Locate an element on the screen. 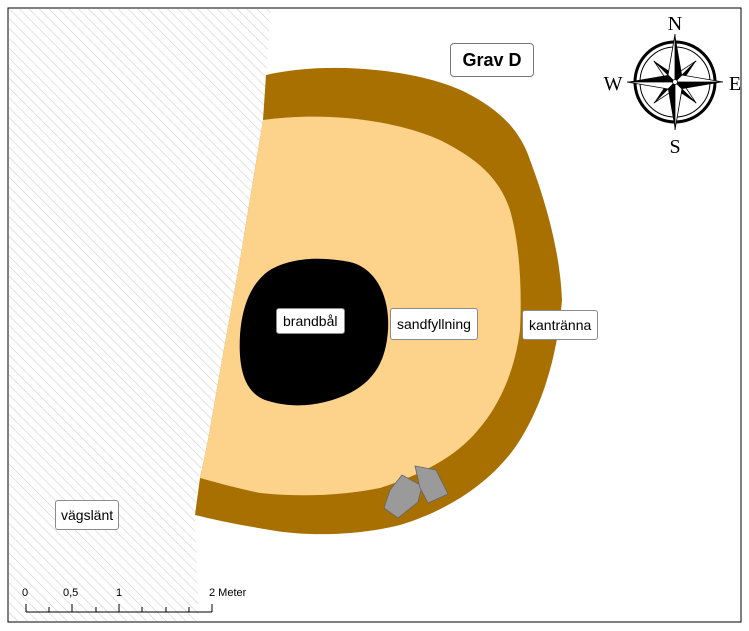  label-sandfyllning: sandfyllning is located at coordinates (434, 324).